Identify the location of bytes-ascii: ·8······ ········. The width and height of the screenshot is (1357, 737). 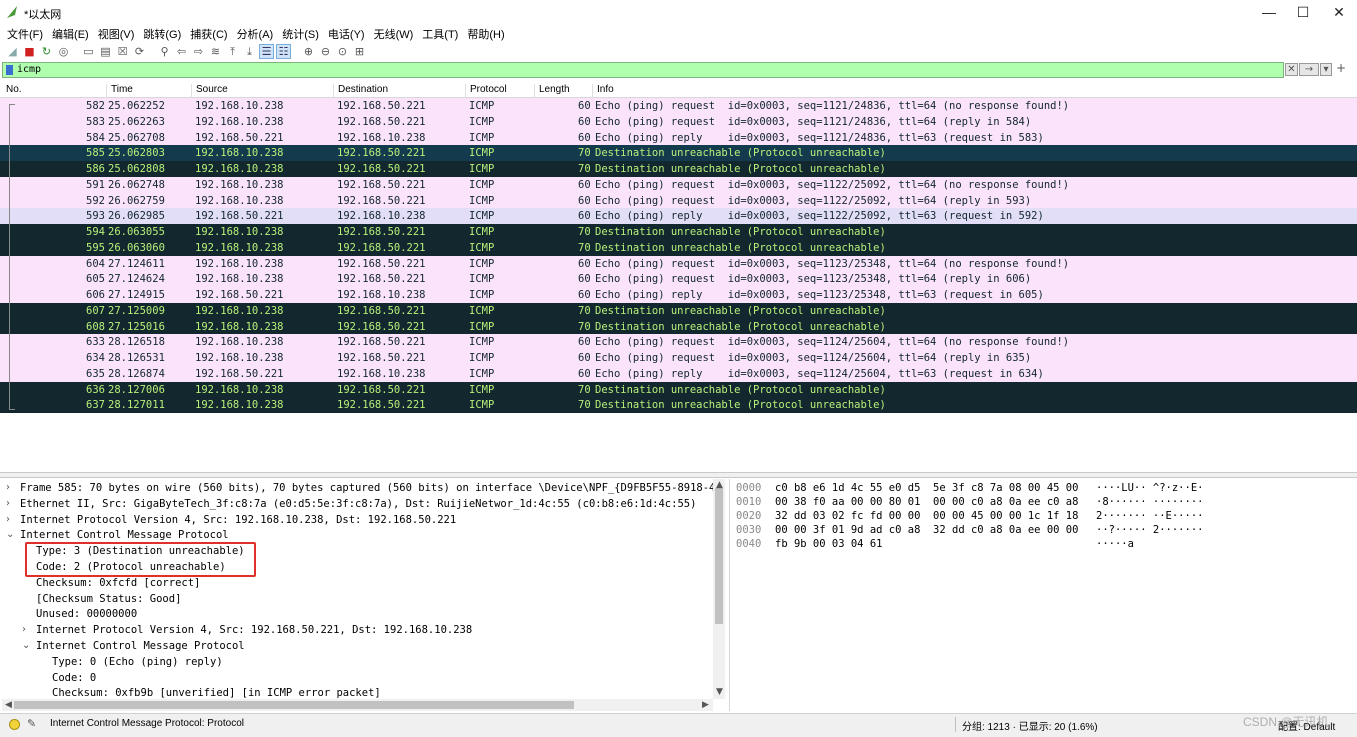
(1149, 502).